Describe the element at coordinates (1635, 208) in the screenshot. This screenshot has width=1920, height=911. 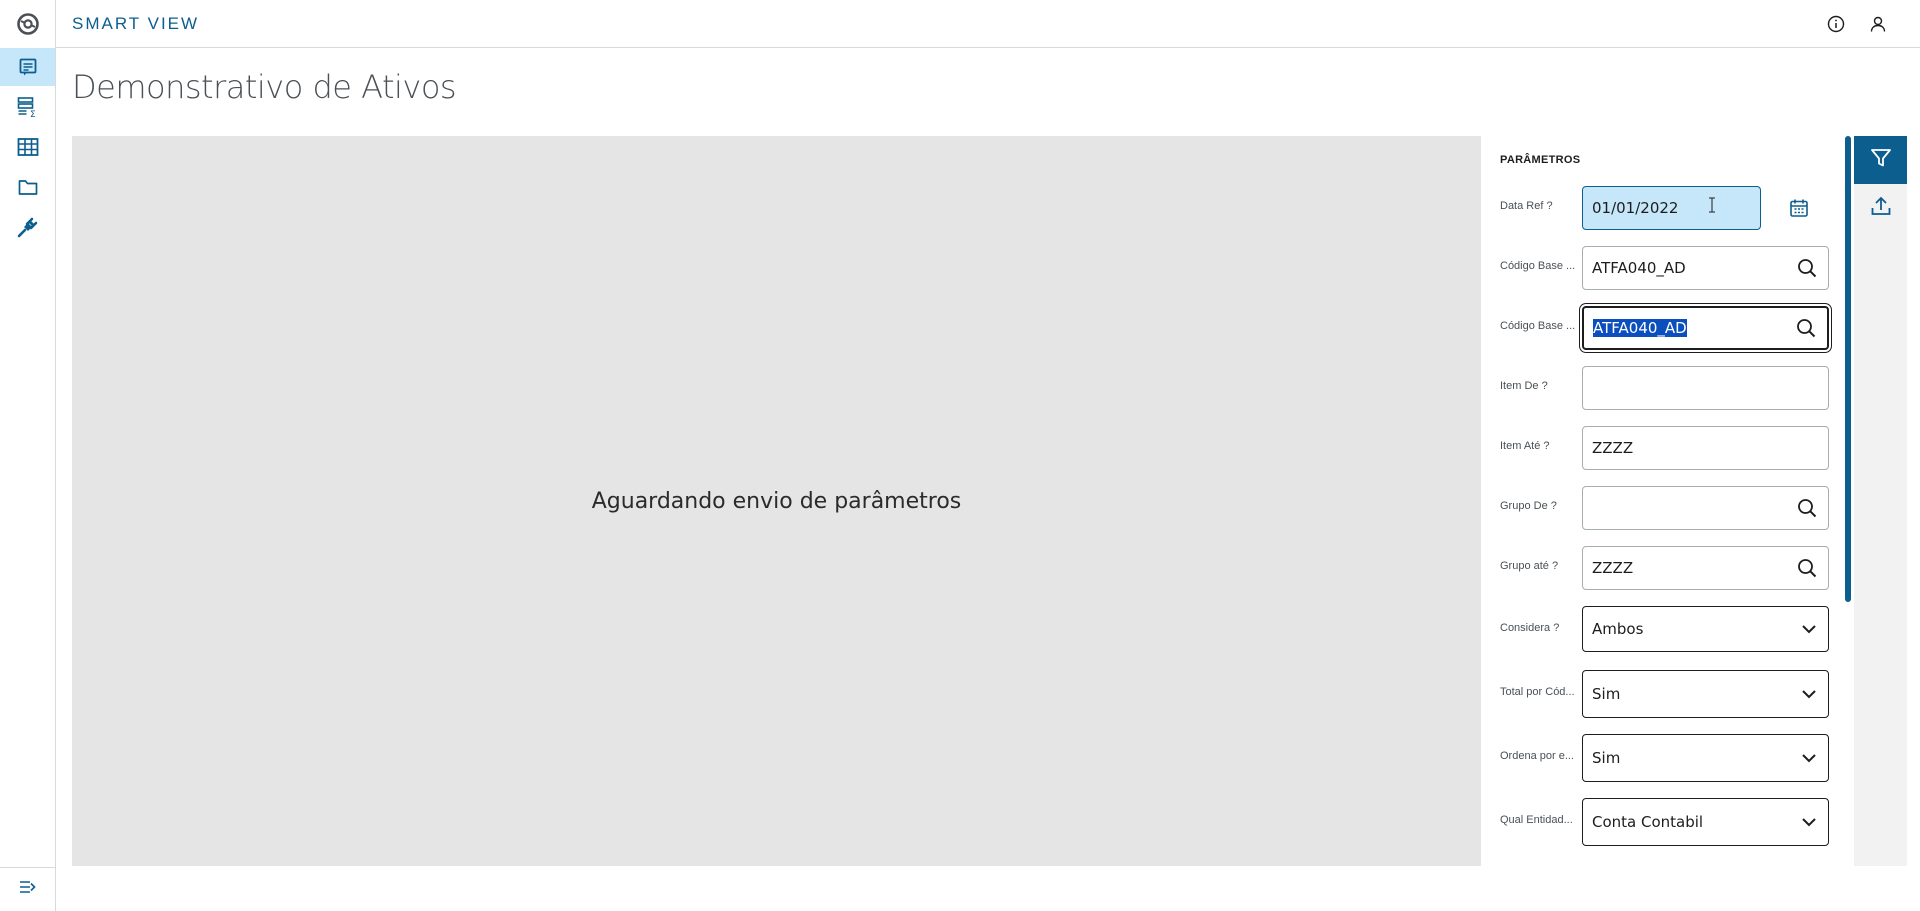
I see `data-ref-value: 01/01/2022` at that location.